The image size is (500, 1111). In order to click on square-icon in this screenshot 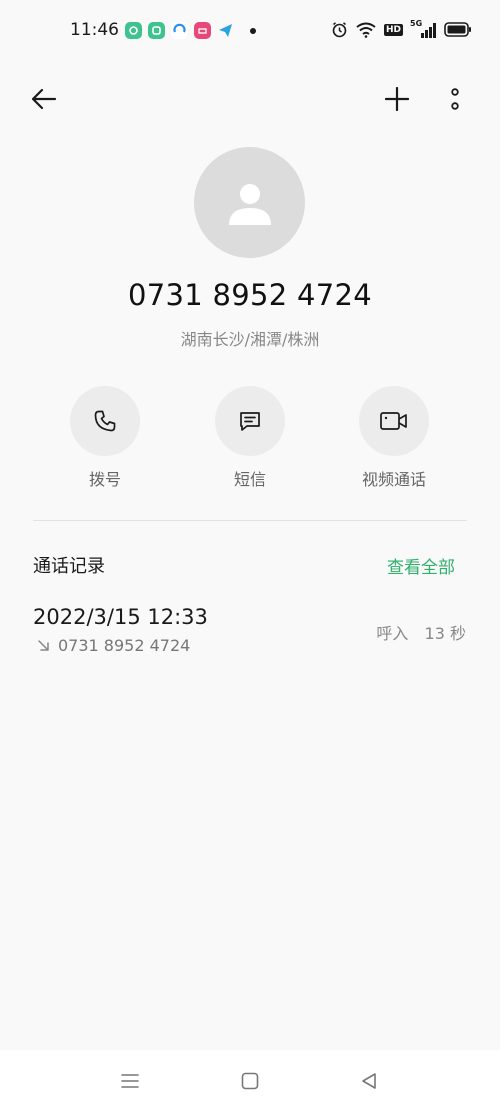, I will do `click(250, 1081)`.